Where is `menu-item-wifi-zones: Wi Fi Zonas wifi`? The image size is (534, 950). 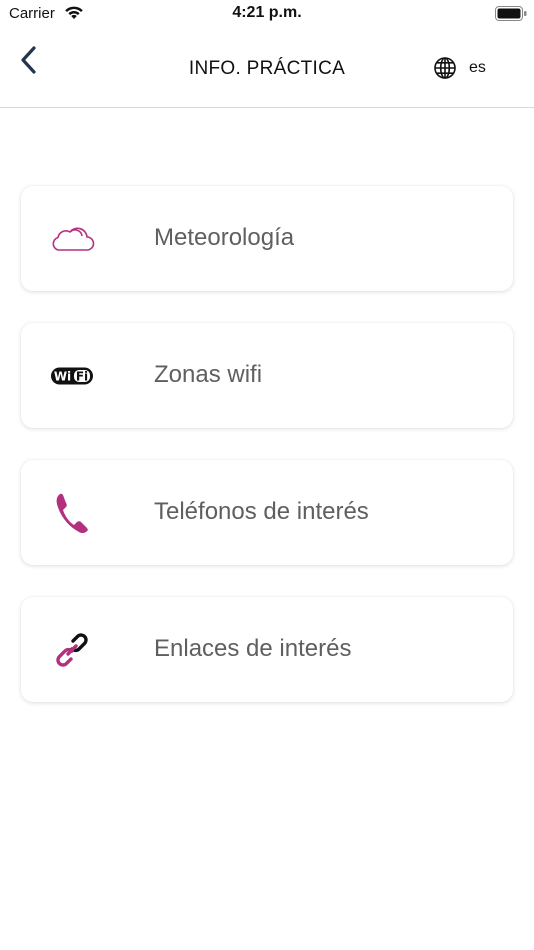
menu-item-wifi-zones: Wi Fi Zonas wifi is located at coordinates (267, 375).